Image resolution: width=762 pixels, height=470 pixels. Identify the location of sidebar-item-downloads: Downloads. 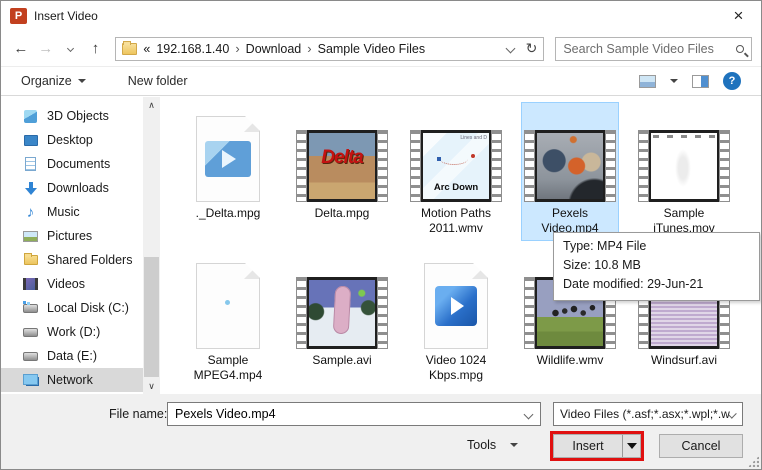
(72, 188).